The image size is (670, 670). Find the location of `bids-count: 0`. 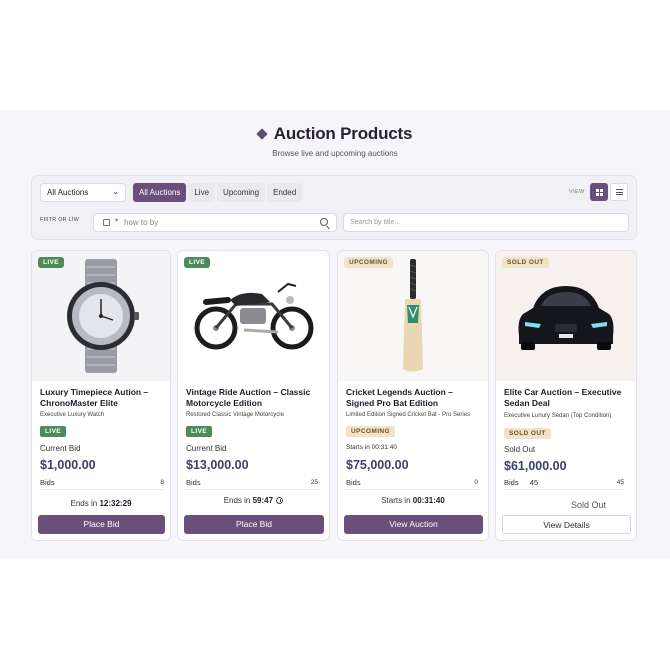

bids-count: 0 is located at coordinates (476, 482).